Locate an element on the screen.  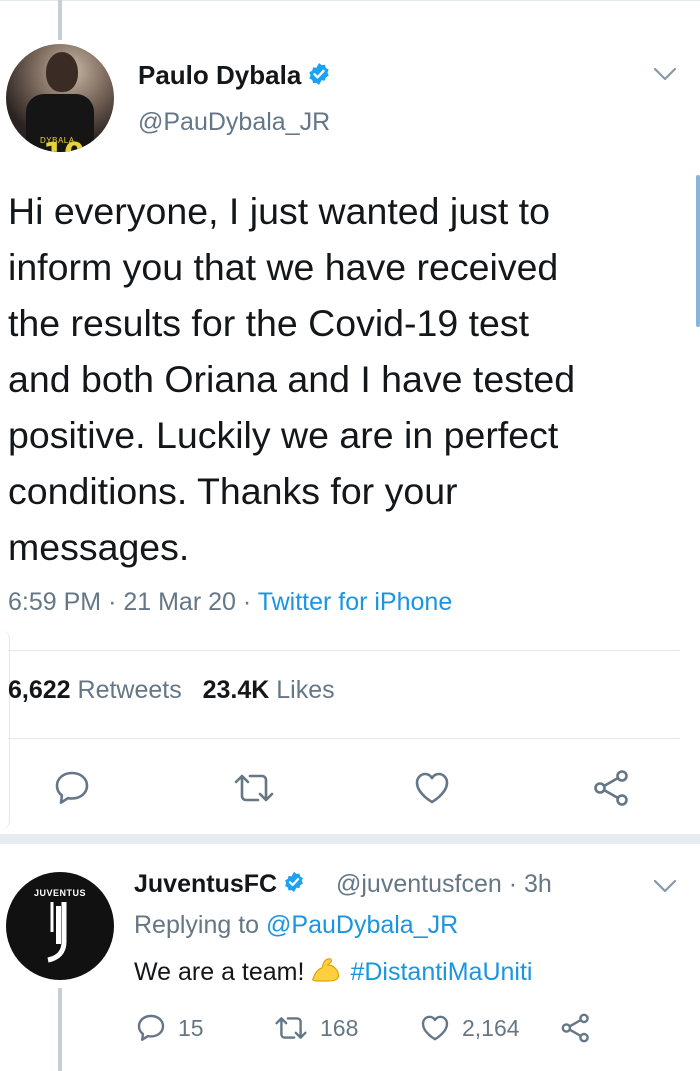
reply-time-ago: 3h is located at coordinates (537, 884).